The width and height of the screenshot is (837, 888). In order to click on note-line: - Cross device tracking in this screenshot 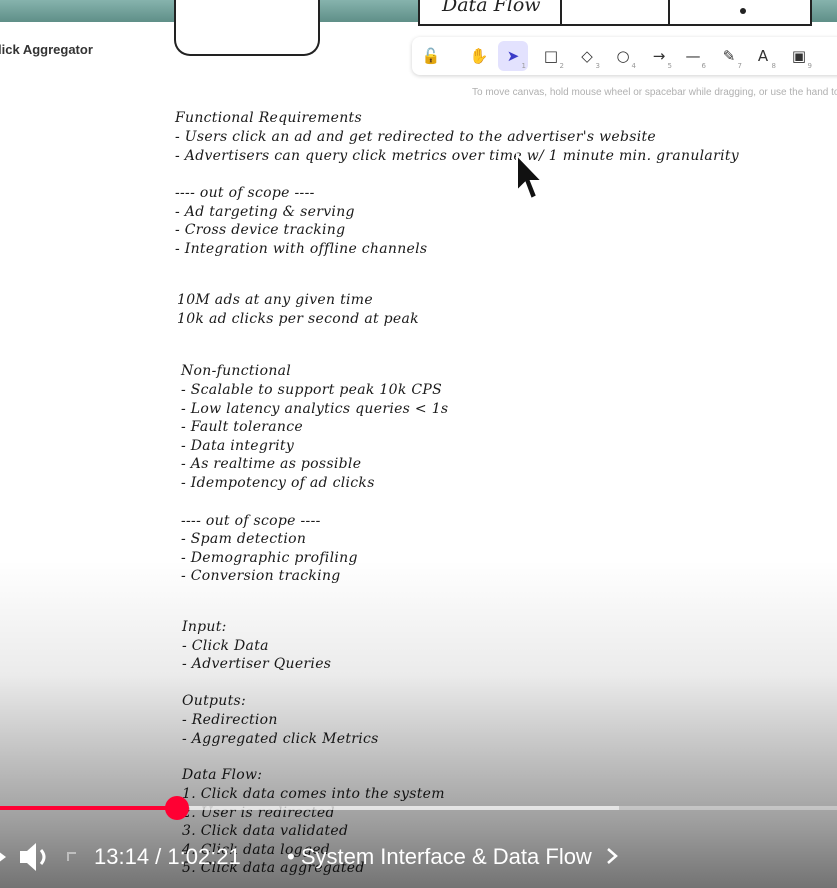, I will do `click(260, 230)`.